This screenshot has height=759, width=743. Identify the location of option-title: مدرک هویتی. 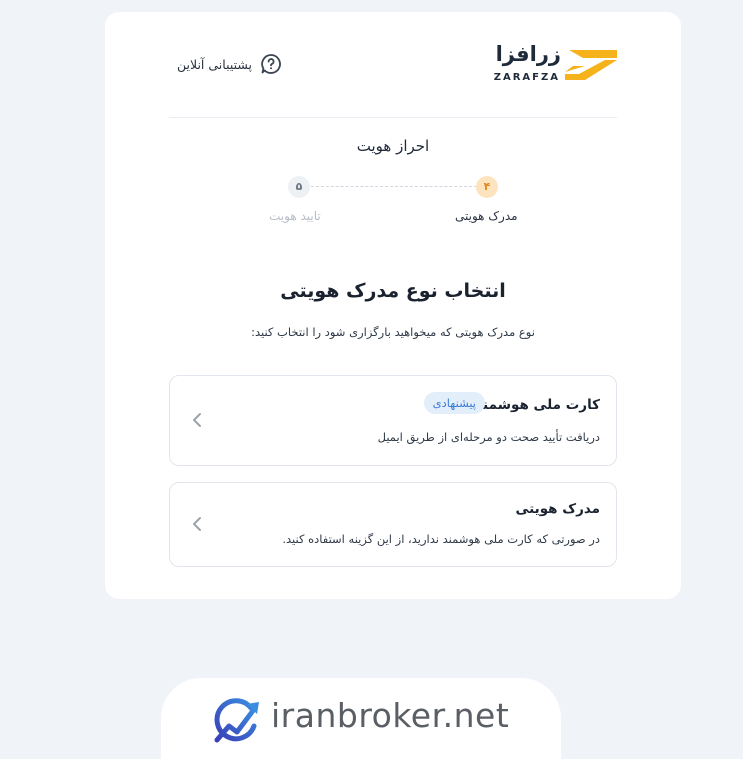
(557, 509).